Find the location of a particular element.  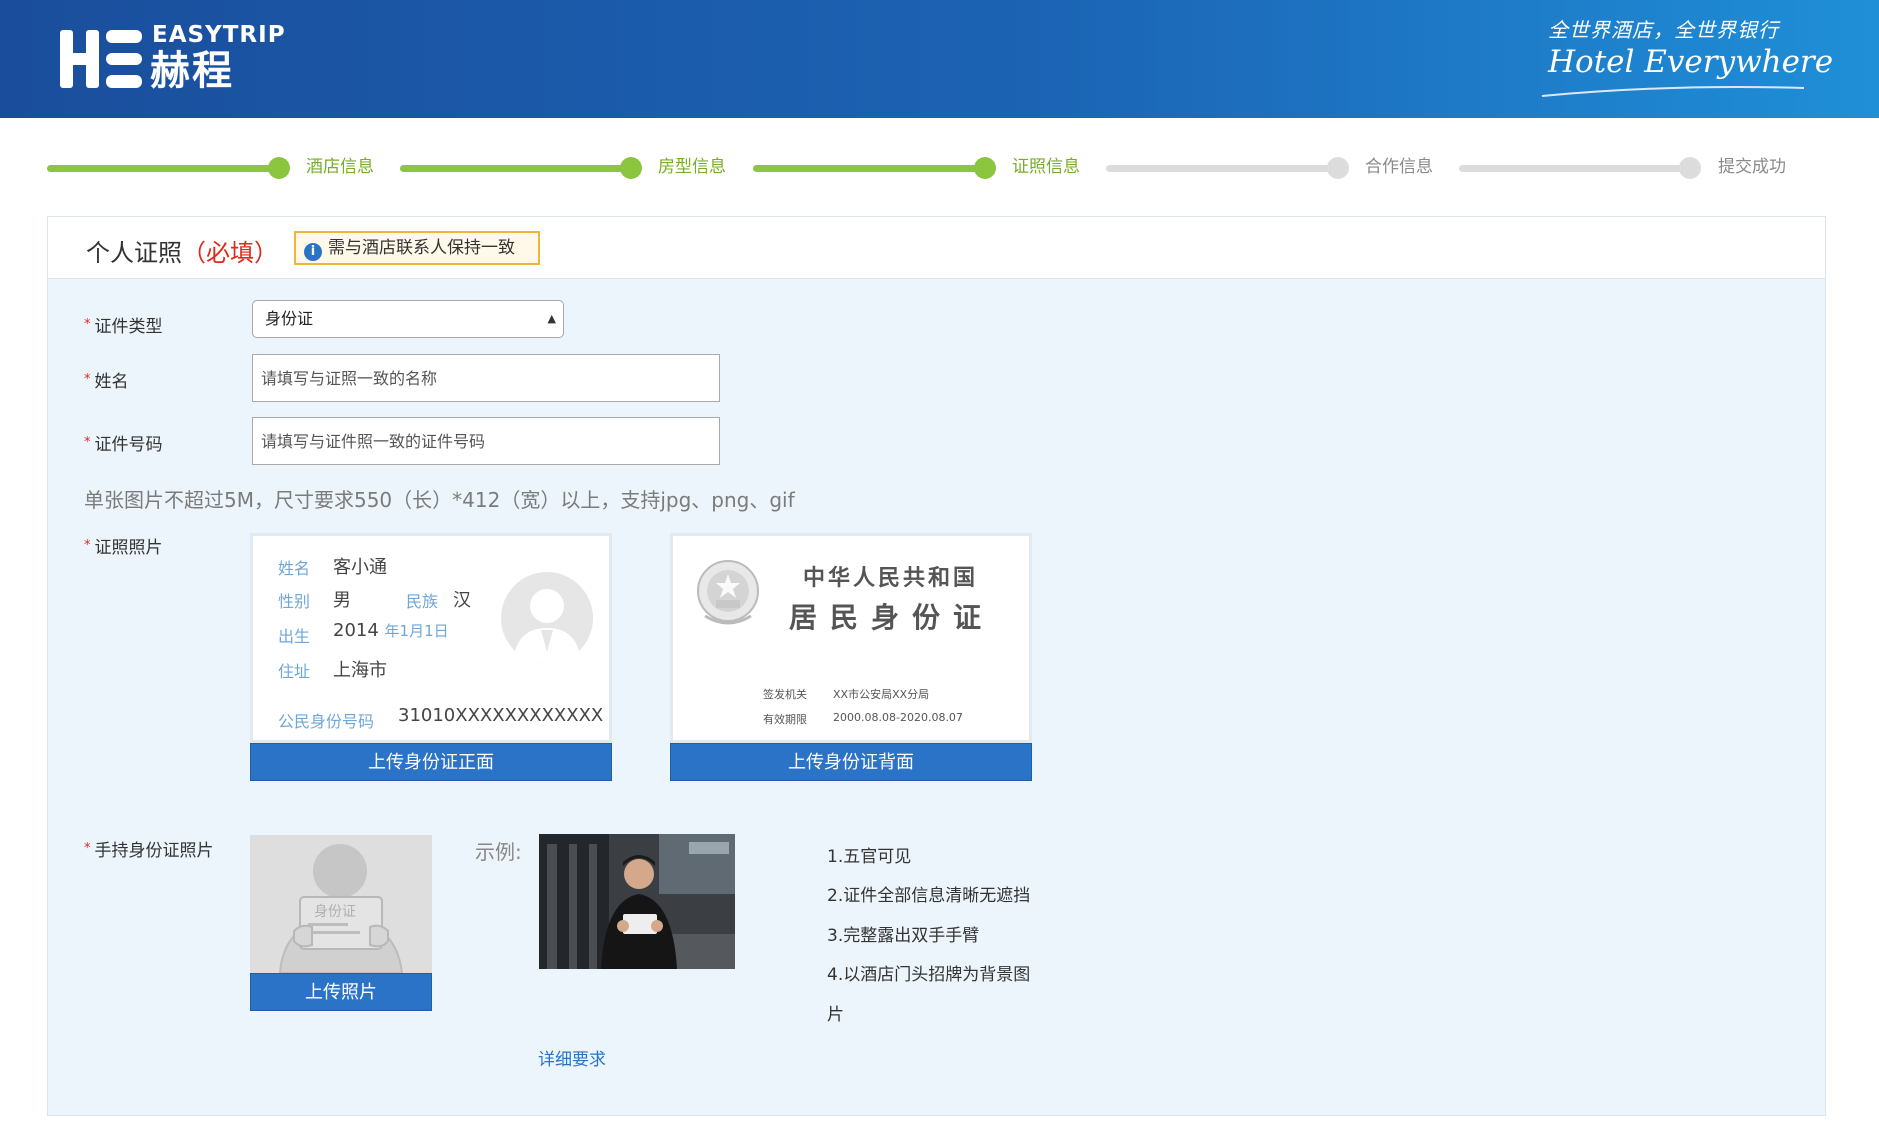

card-name-label: 姓名 is located at coordinates (294, 568).